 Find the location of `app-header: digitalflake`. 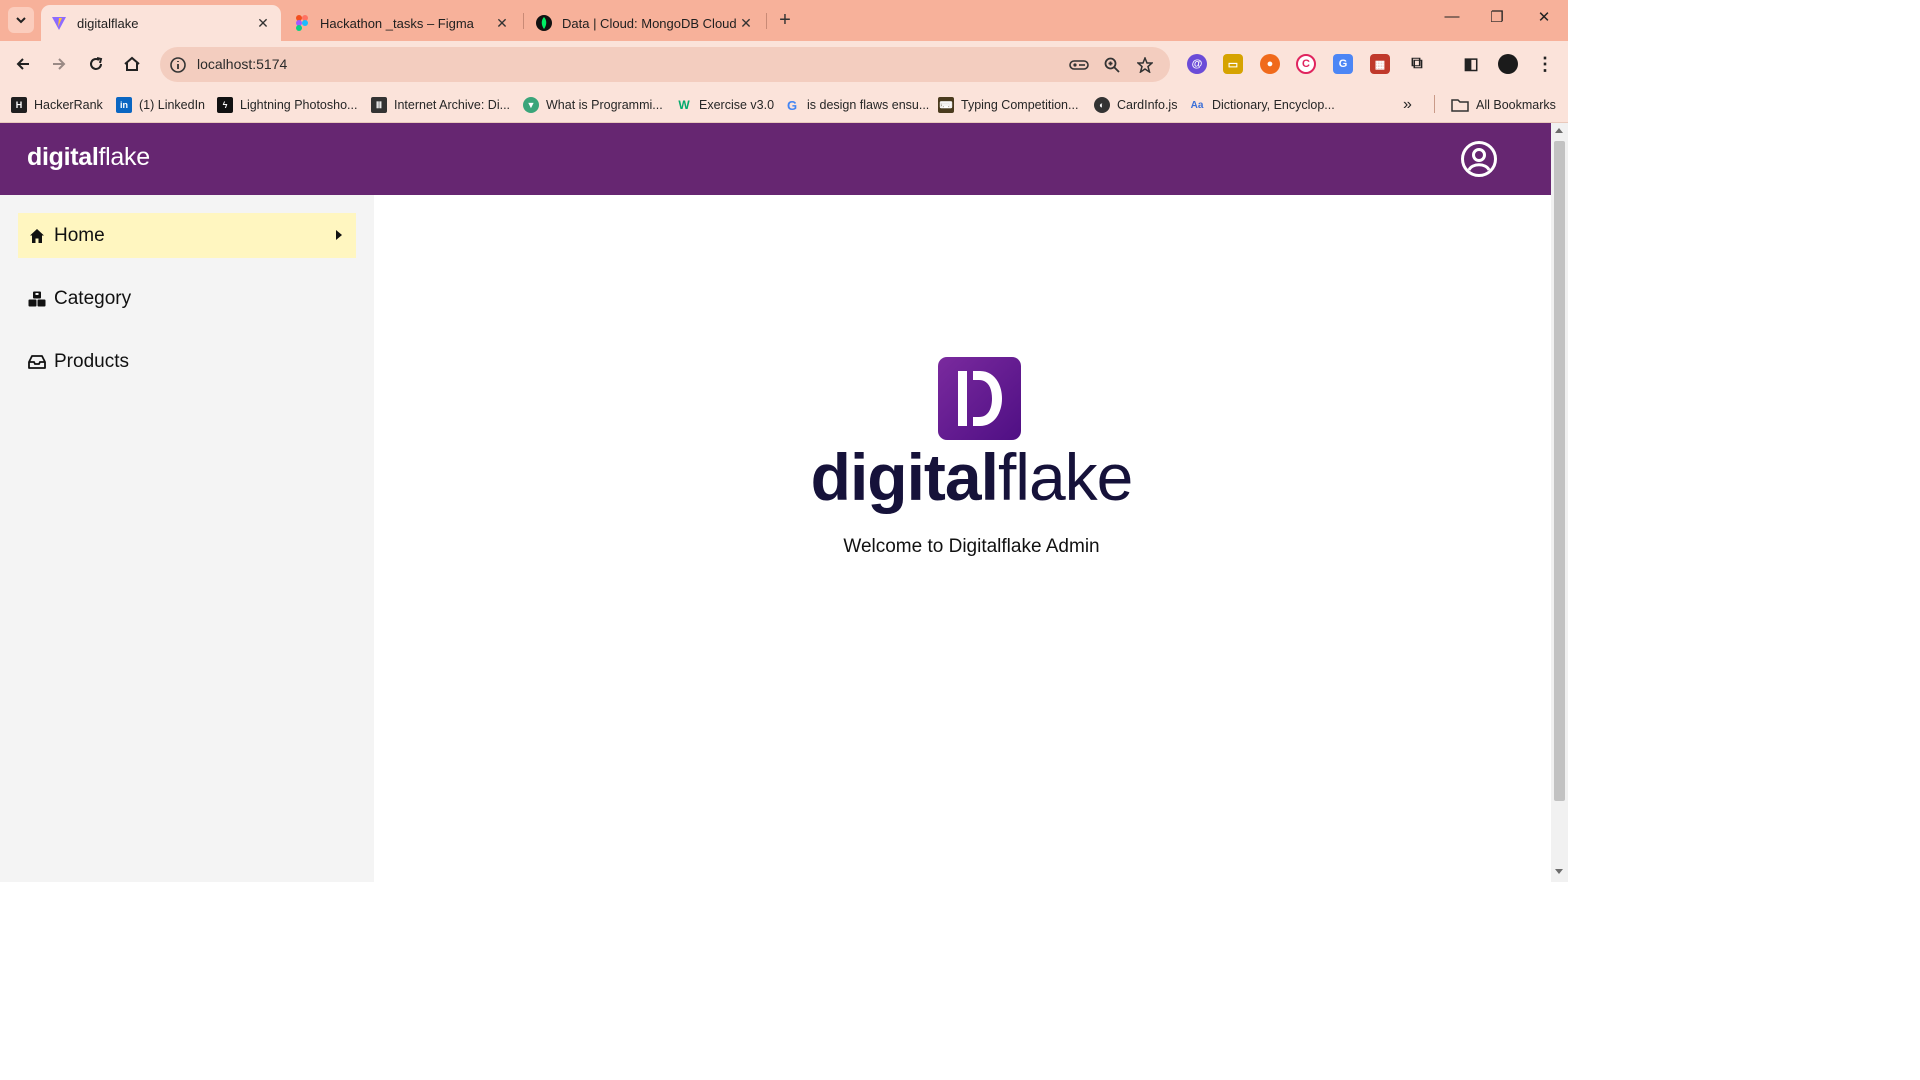

app-header: digitalflake is located at coordinates (775, 159).